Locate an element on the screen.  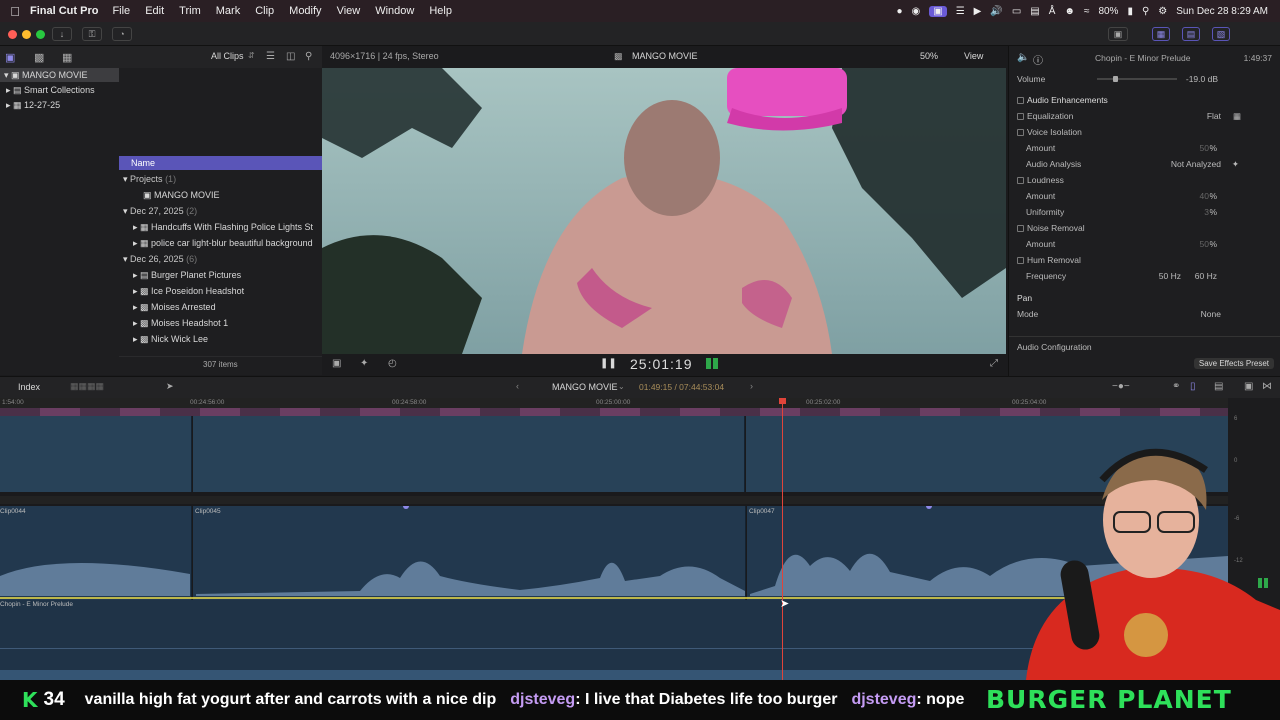
group-header: ▾ Dec 27, 2025 (2) is located at coordinates (220, 211).